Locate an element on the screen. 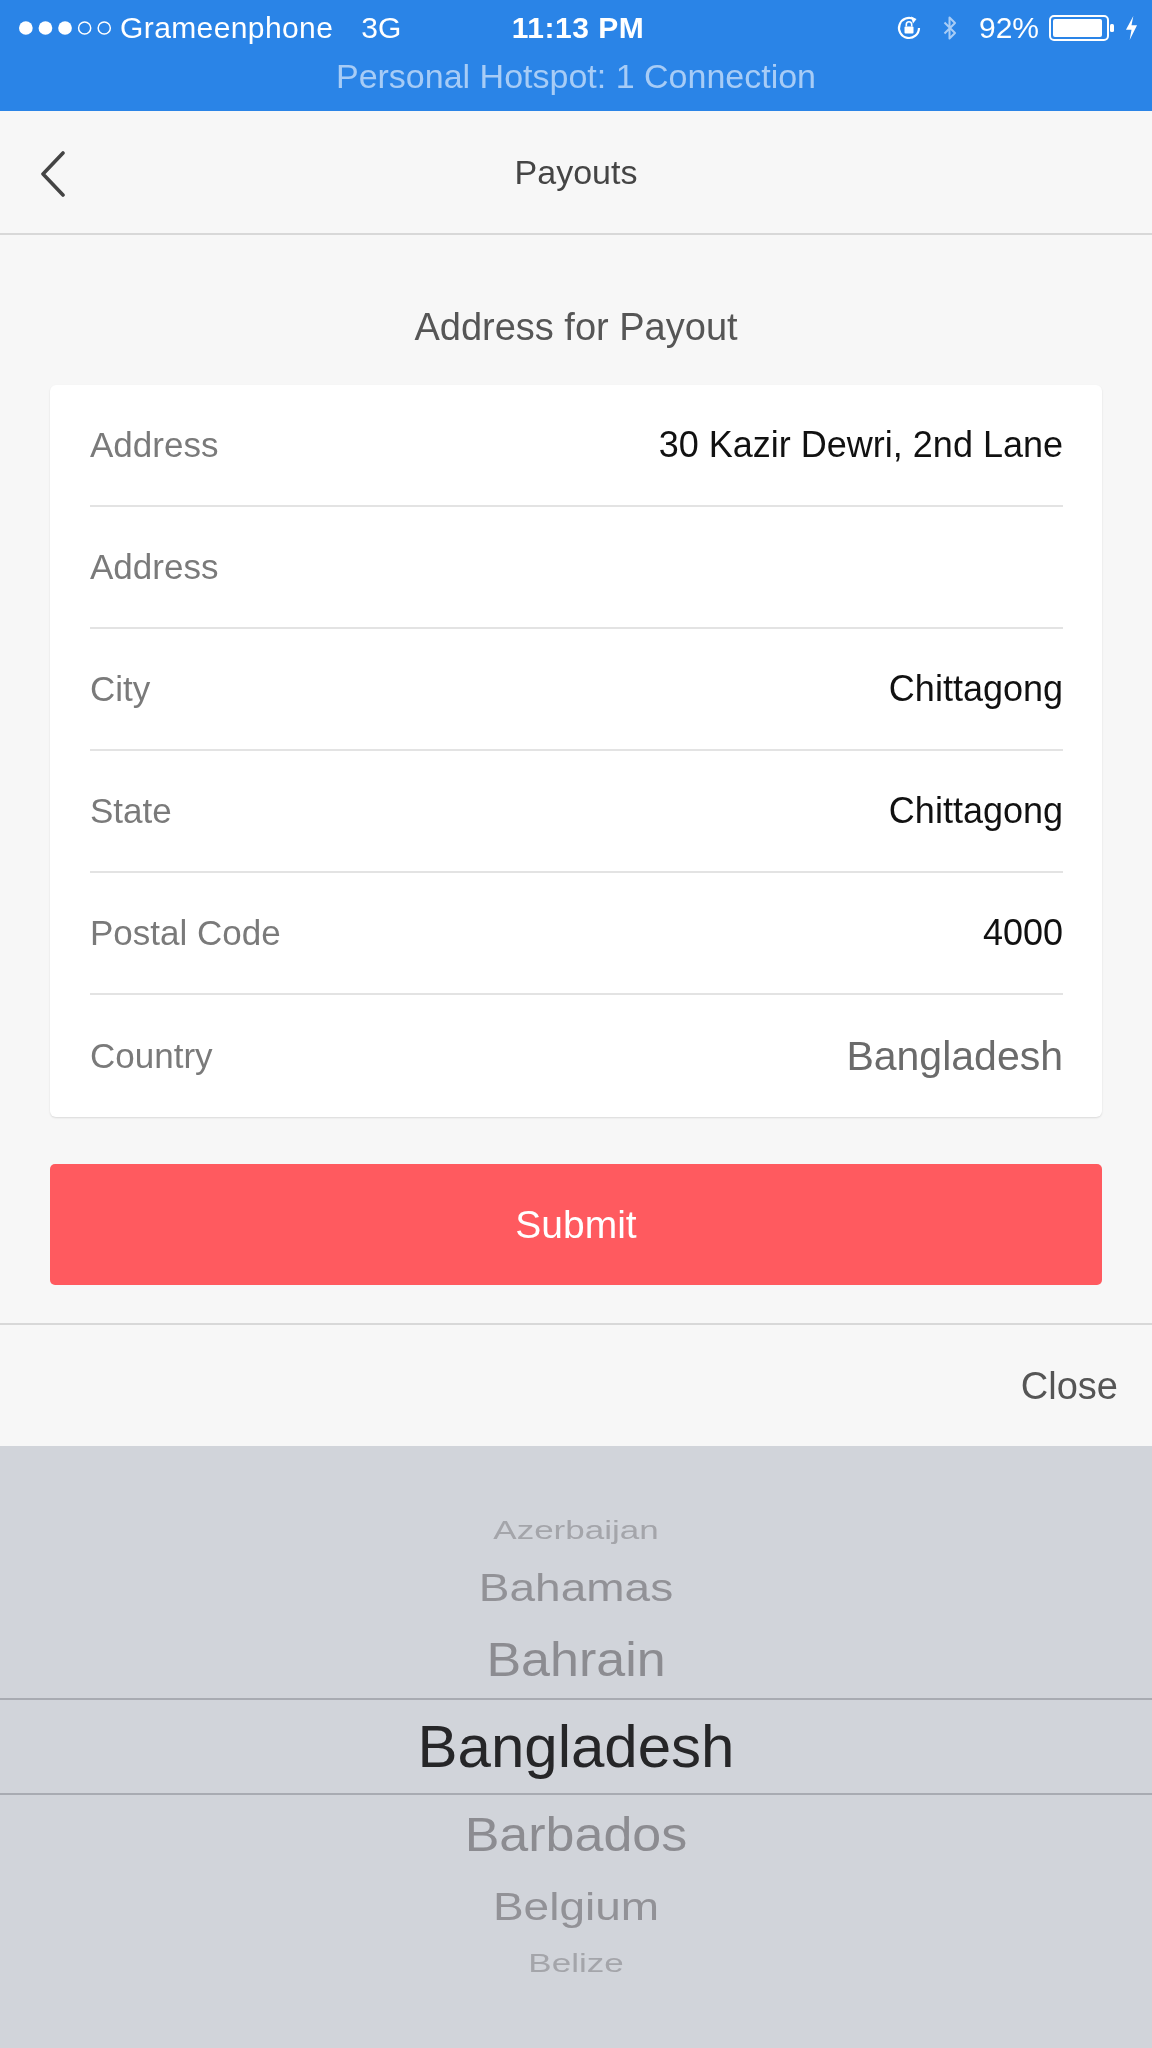 The width and height of the screenshot is (1152, 2048). field-label: Postal Code is located at coordinates (185, 933).